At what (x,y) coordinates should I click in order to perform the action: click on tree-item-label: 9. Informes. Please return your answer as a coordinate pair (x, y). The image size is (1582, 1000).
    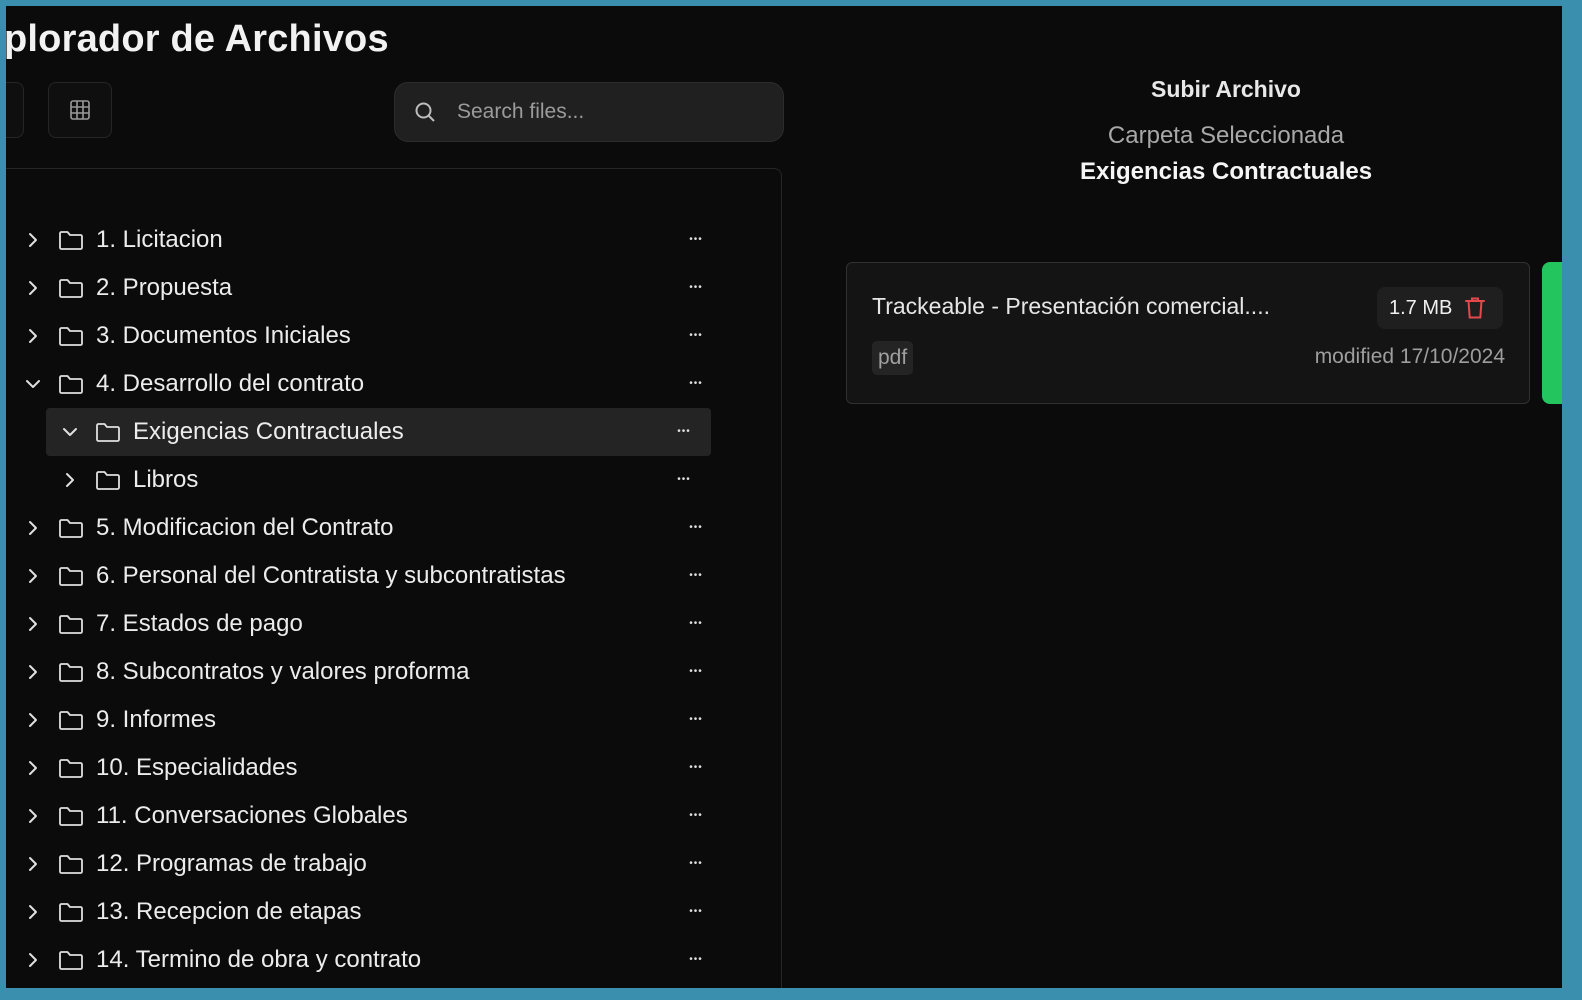
    Looking at the image, I should click on (156, 719).